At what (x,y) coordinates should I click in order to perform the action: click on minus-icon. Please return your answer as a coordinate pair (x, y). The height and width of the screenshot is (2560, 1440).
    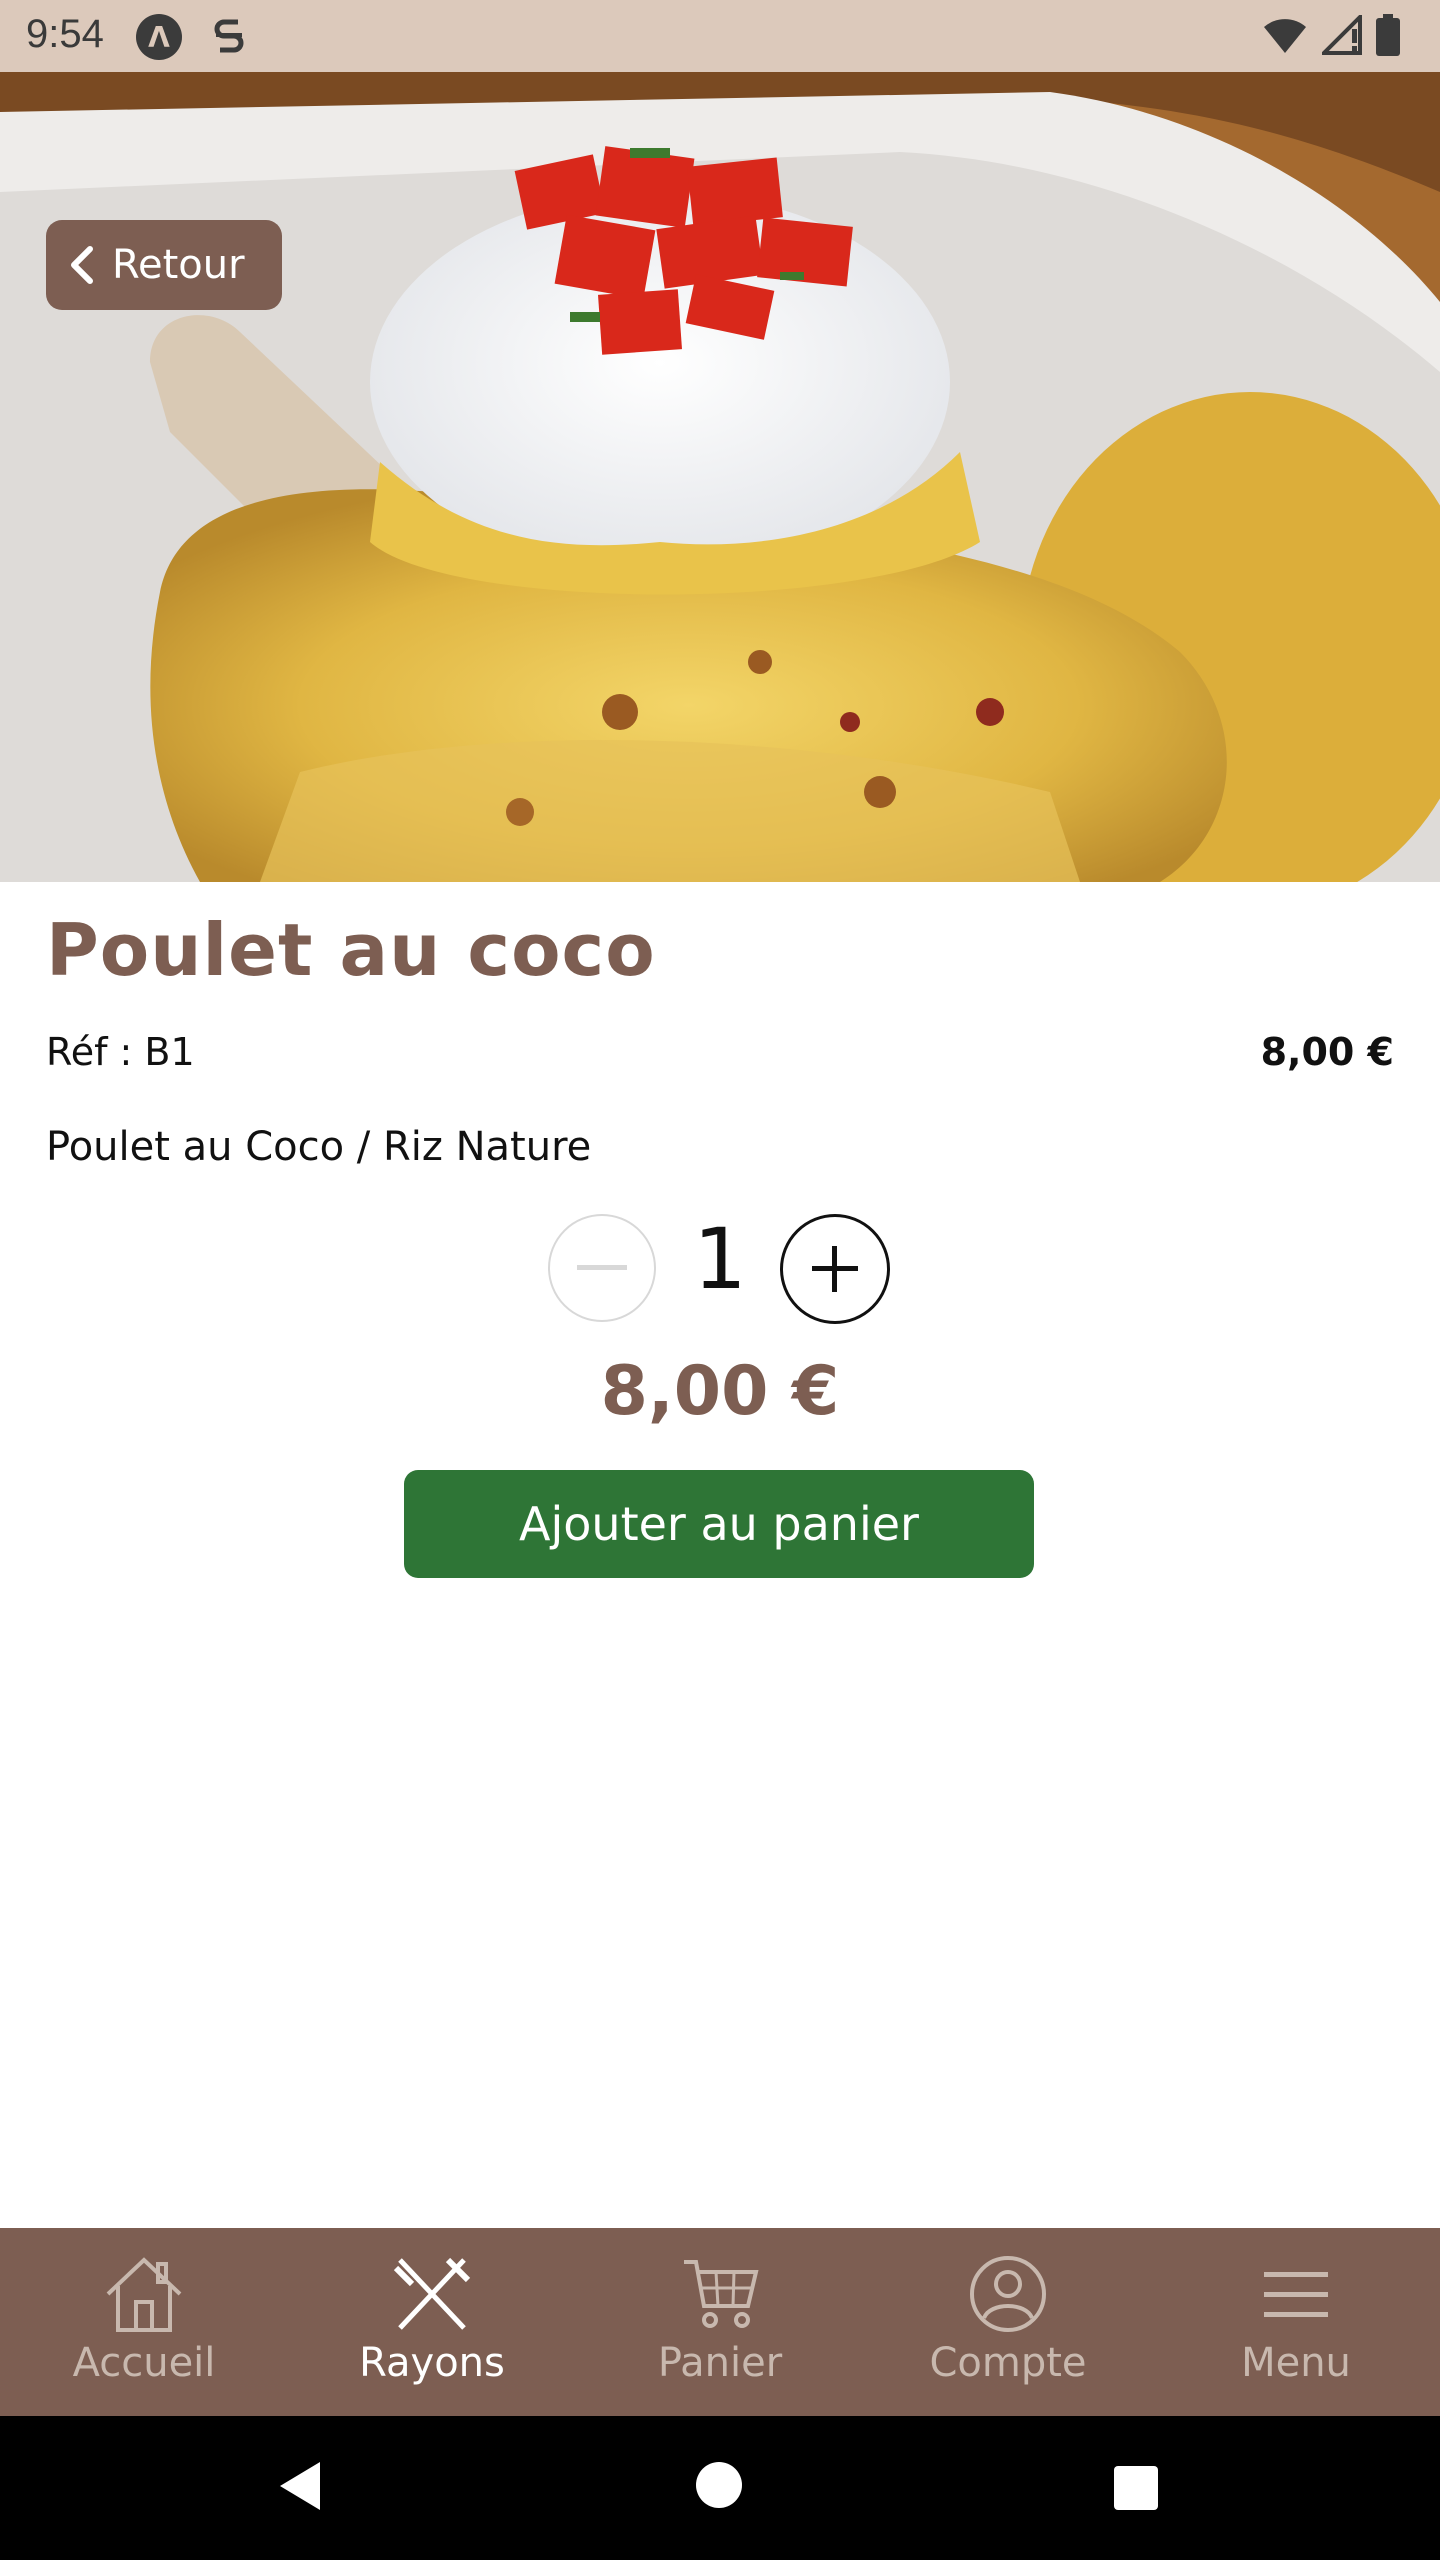
    Looking at the image, I should click on (602, 1267).